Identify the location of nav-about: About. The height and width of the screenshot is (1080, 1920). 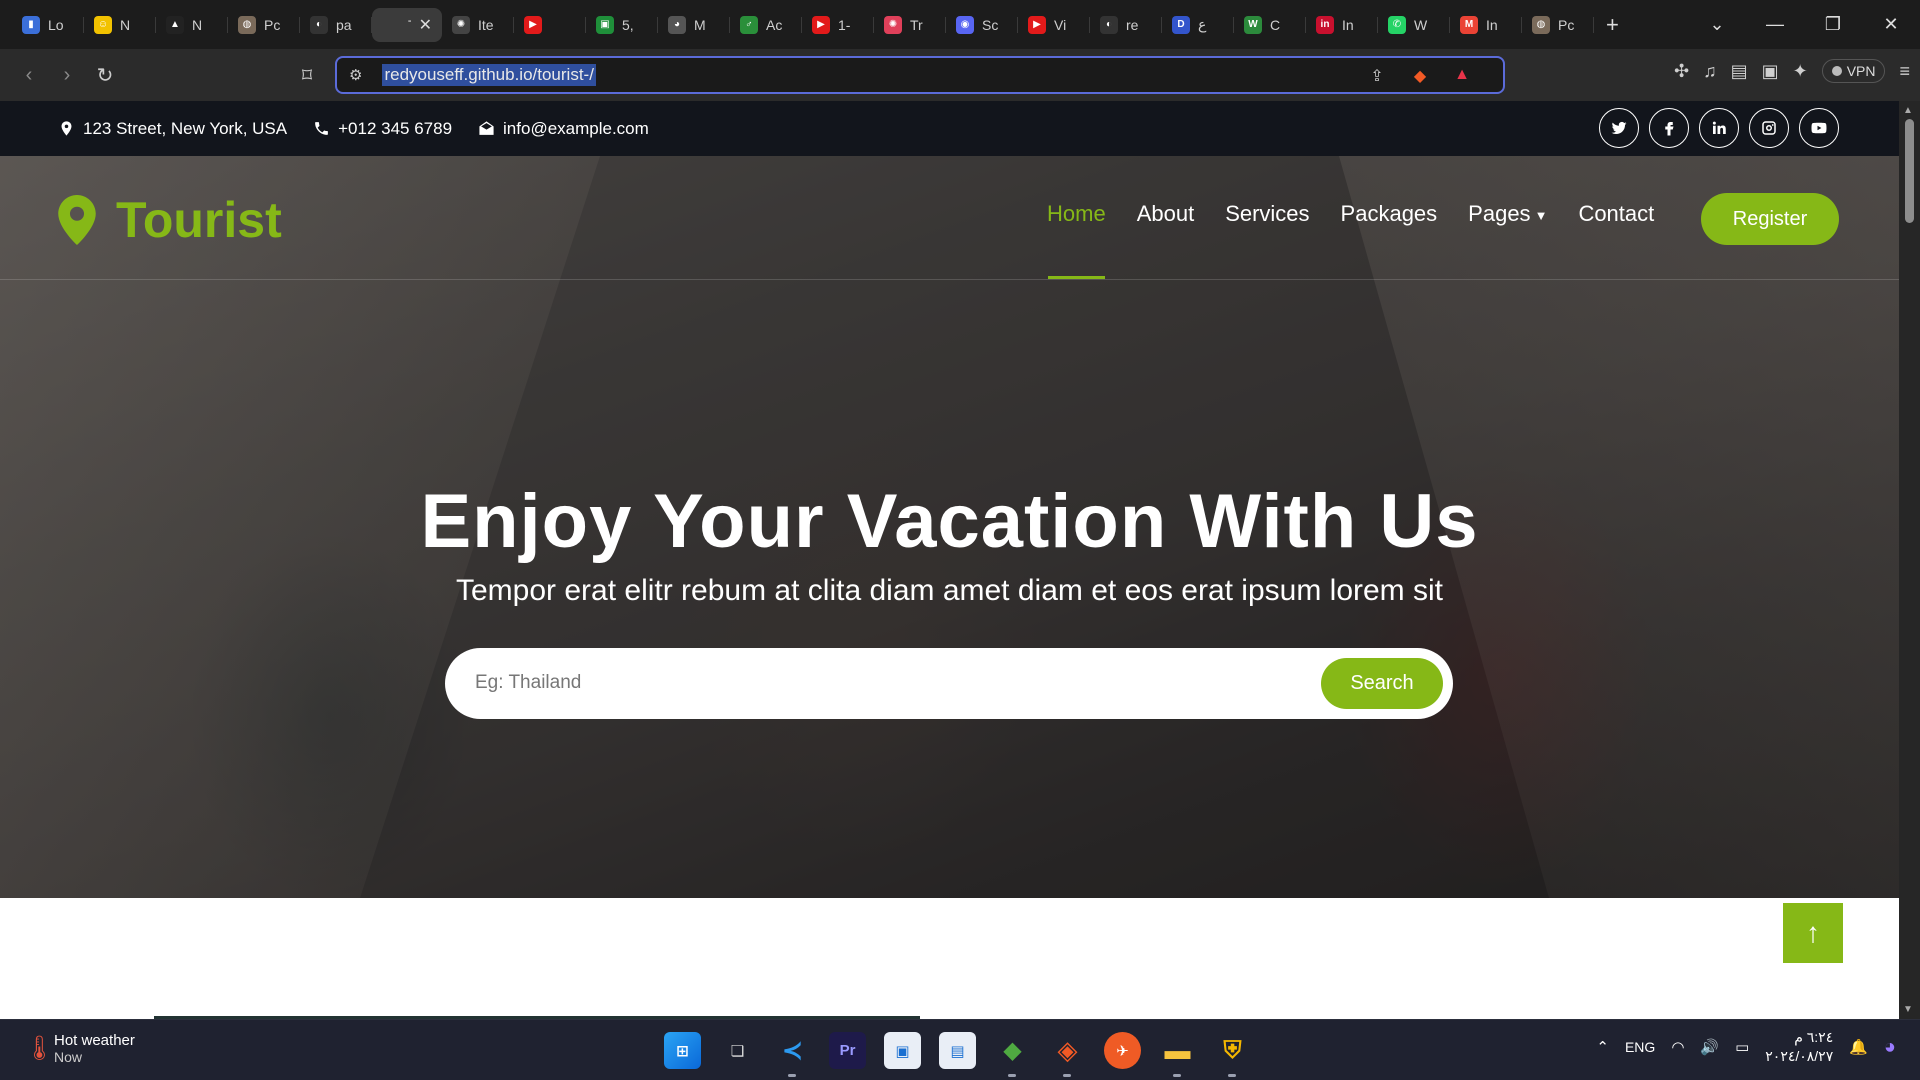
(1166, 240).